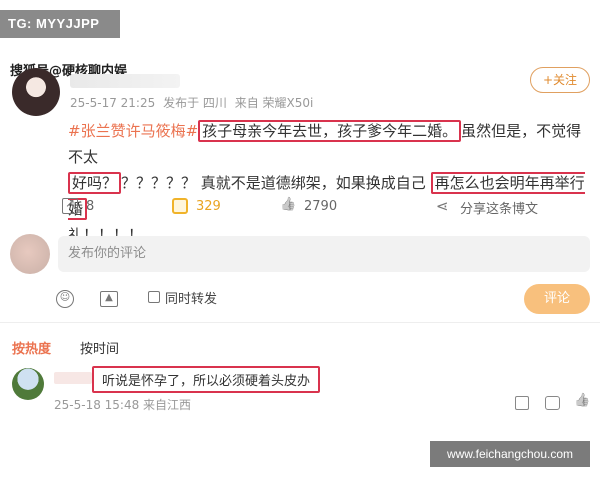 This screenshot has width=600, height=480. I want to click on emoji-icon: ☺, so click(65, 299).